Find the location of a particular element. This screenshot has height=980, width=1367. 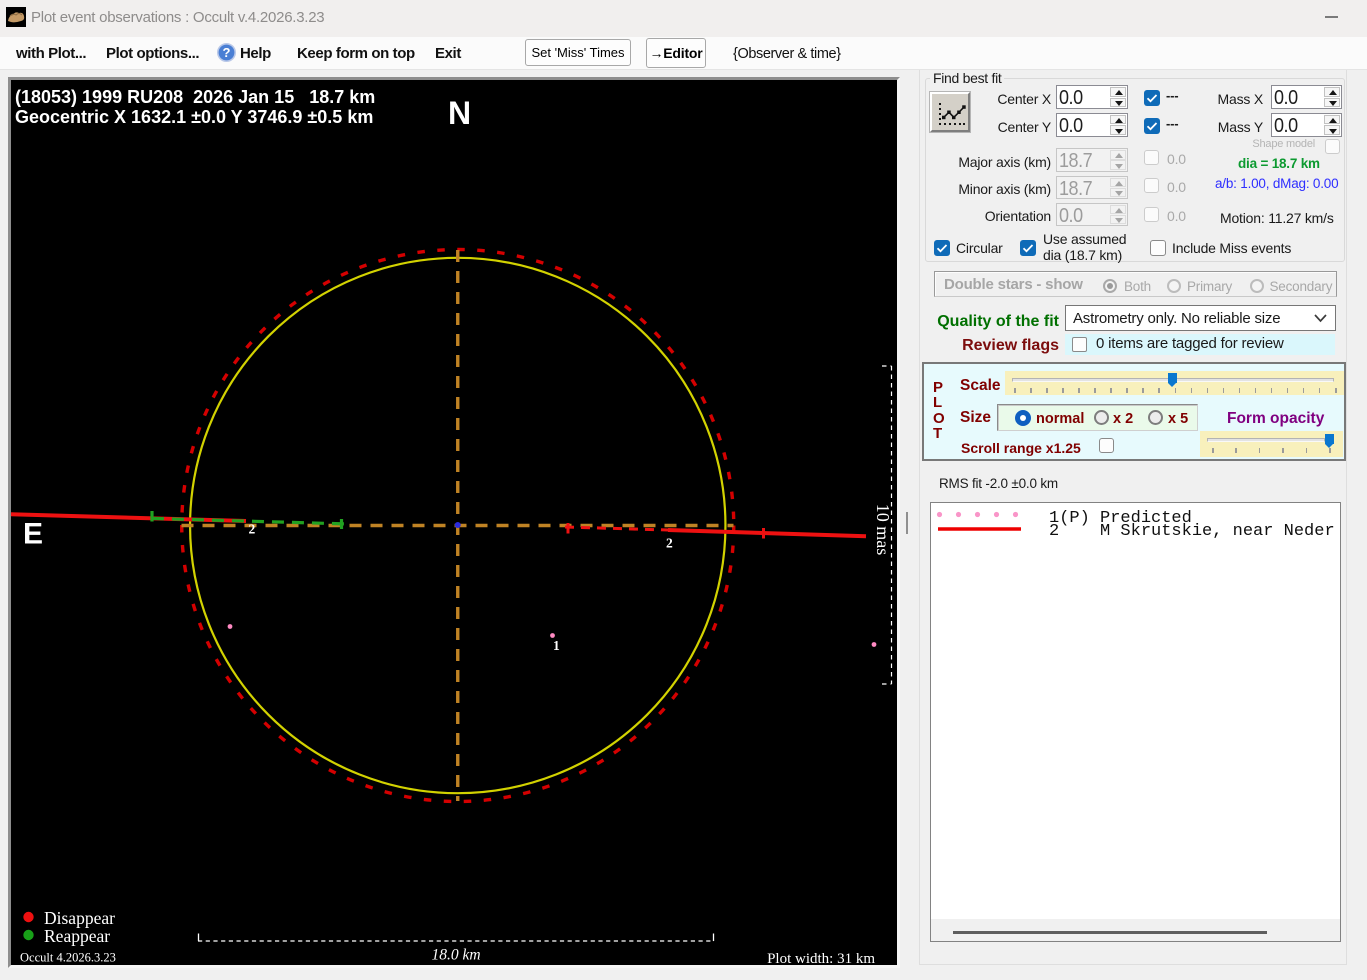

svg-text: 2 M Skrutskie, near Neder is located at coordinates (1192, 531).